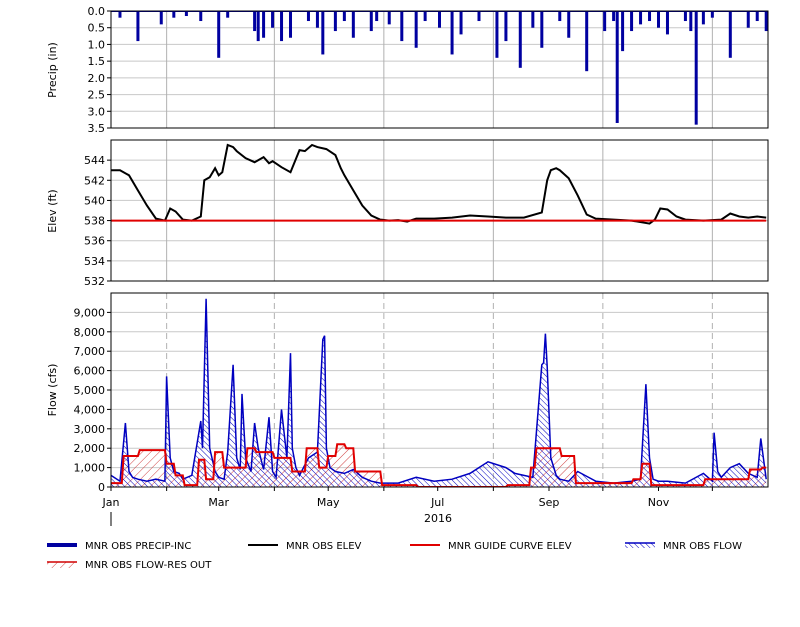 This screenshot has width=800, height=627. I want to click on y-tick-label: 3,000, so click(90, 429).